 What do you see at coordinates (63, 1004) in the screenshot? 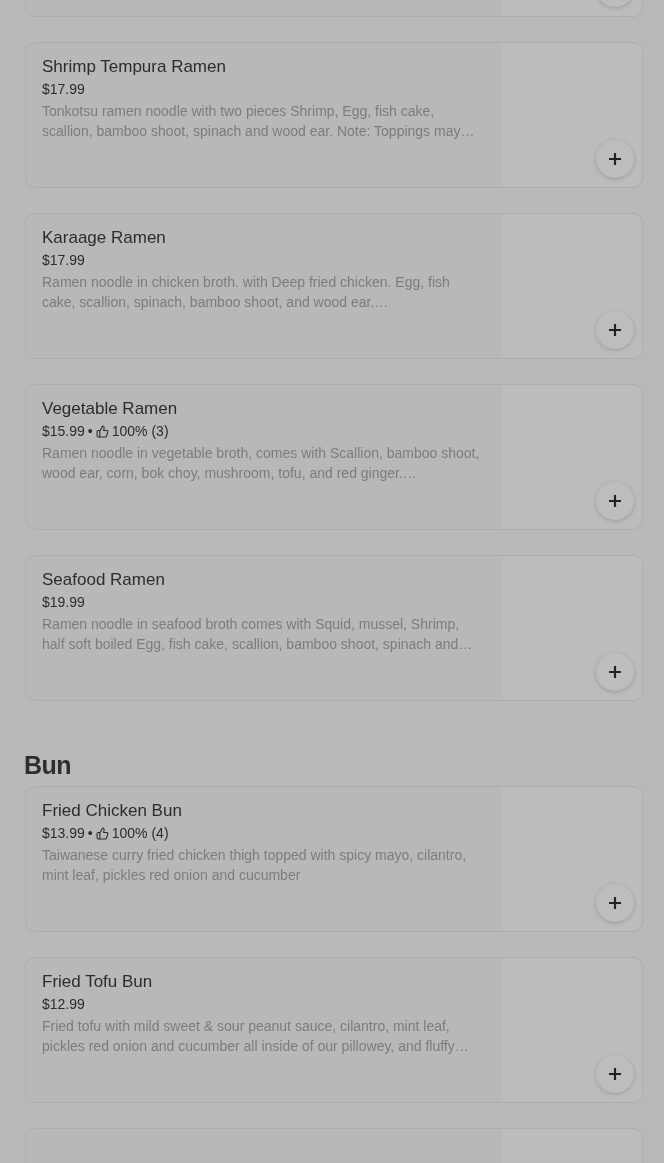
I see `item-price: $12.99` at bounding box center [63, 1004].